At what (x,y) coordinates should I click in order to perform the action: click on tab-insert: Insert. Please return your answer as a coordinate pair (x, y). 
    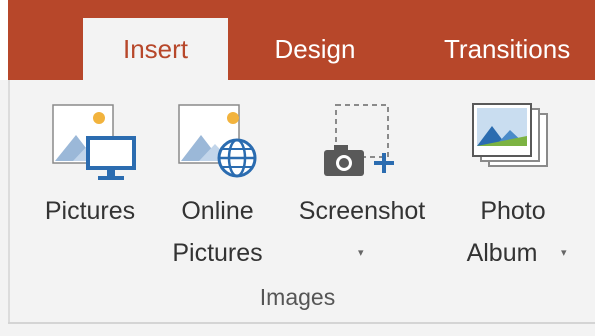
    Looking at the image, I should click on (155, 49).